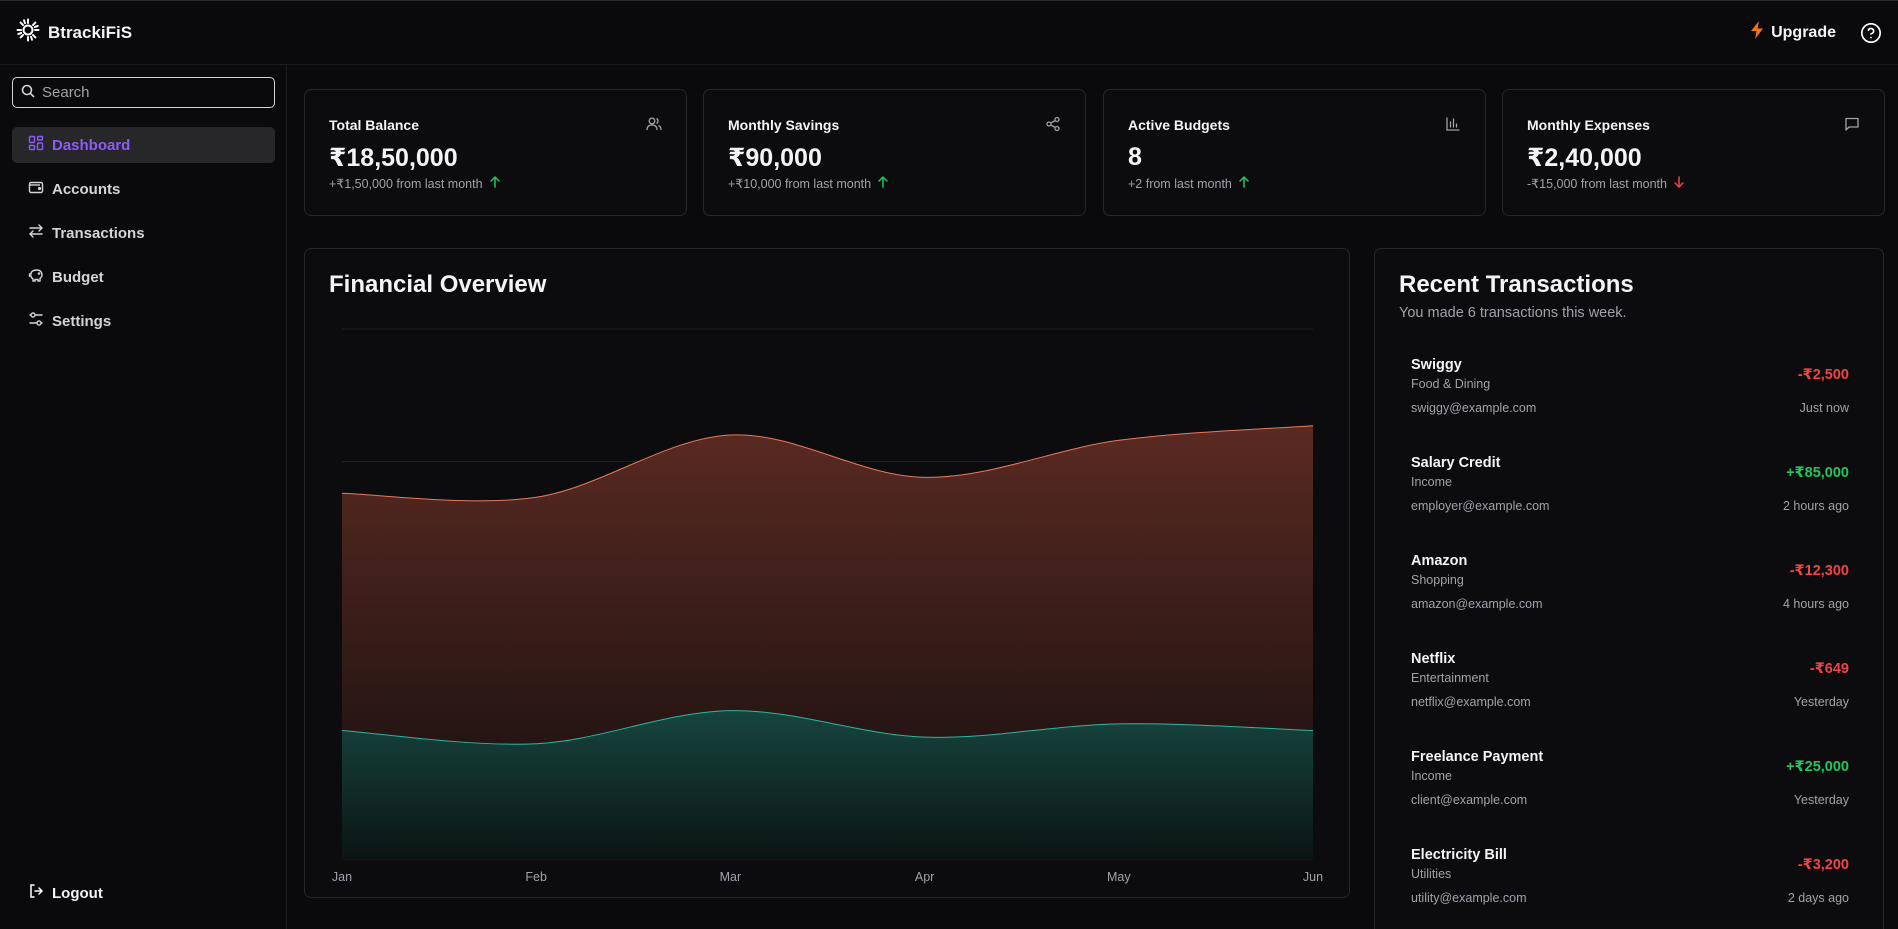  I want to click on transaction-amount: -₹12,300, so click(1819, 571).